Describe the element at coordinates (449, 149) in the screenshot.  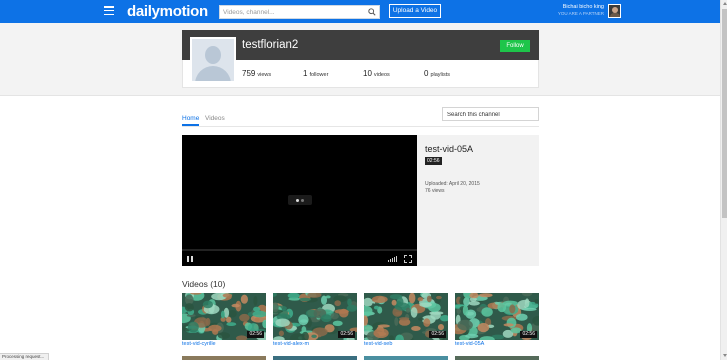
I see `featured-video-title: test-vid-05A` at that location.